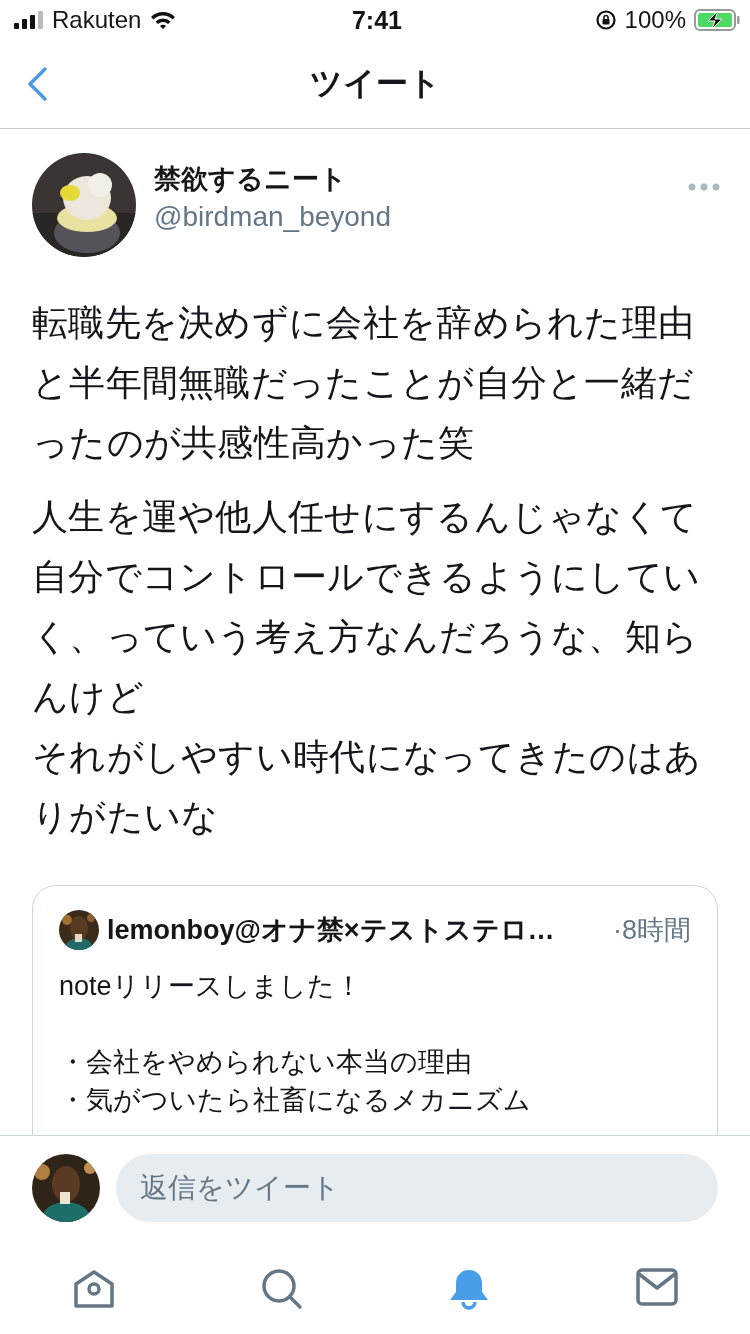  I want to click on home-icon, so click(94, 1289).